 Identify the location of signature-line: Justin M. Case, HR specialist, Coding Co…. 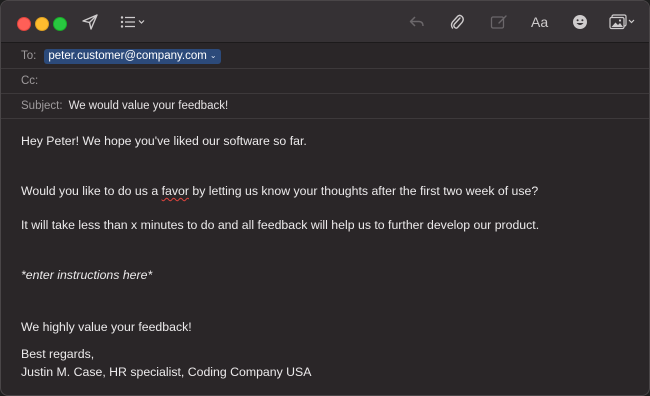
(166, 372).